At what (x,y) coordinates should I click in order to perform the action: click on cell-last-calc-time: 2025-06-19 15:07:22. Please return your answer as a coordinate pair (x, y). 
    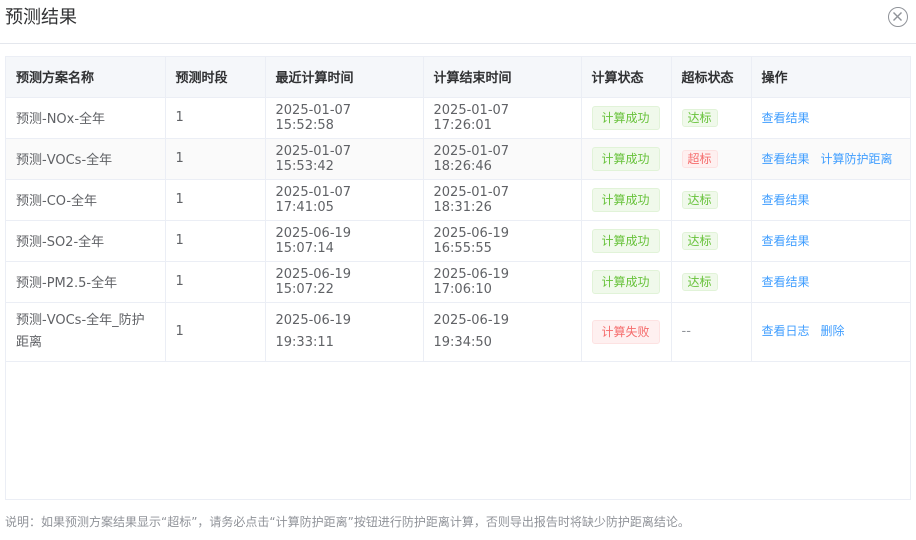
    Looking at the image, I should click on (344, 282).